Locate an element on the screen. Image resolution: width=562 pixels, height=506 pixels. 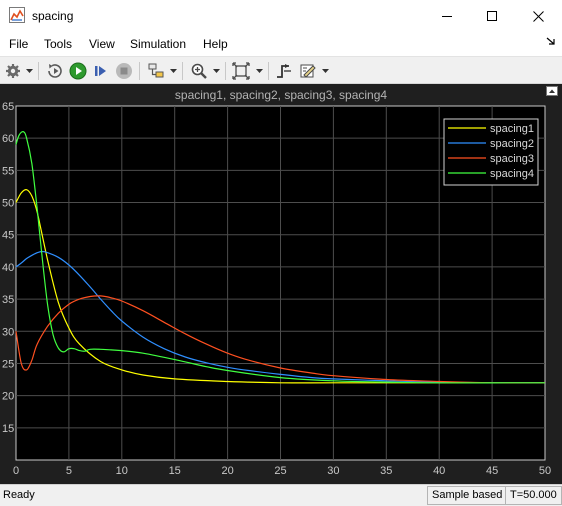
minimize-button is located at coordinates (447, 16).